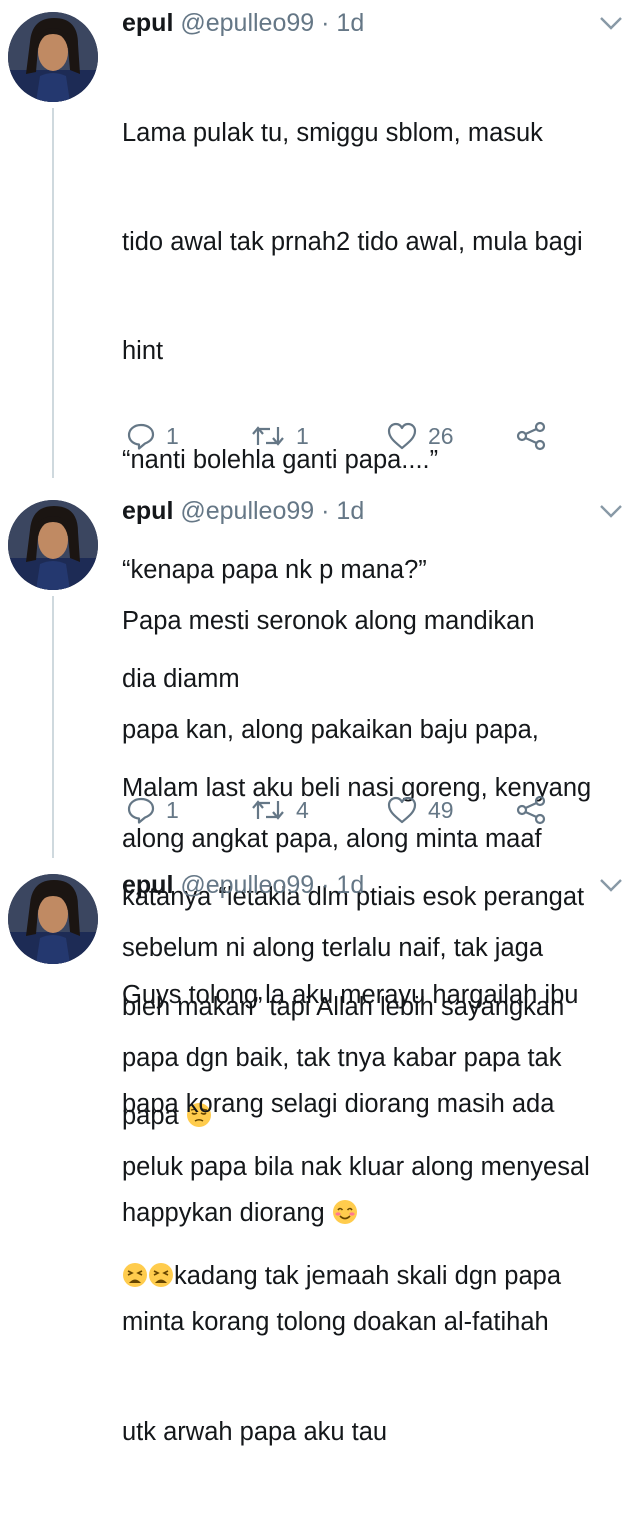 This screenshot has width=644, height=1523. What do you see at coordinates (441, 435) in the screenshot?
I see `like-count: 26` at bounding box center [441, 435].